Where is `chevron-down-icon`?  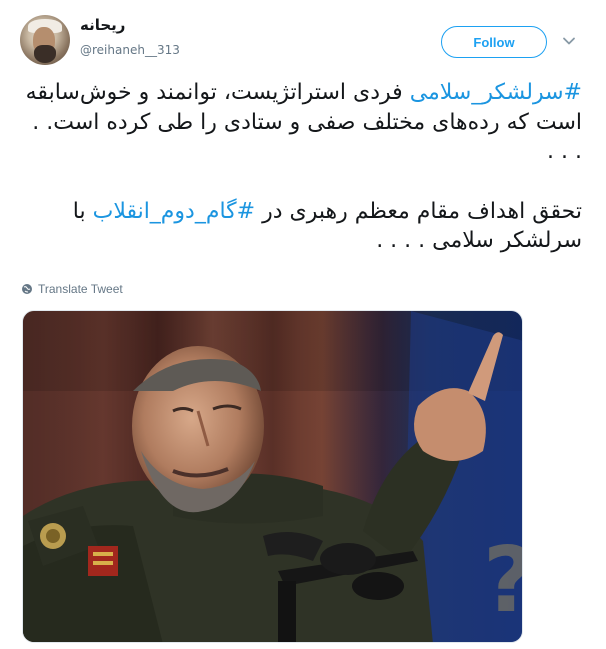 chevron-down-icon is located at coordinates (569, 41).